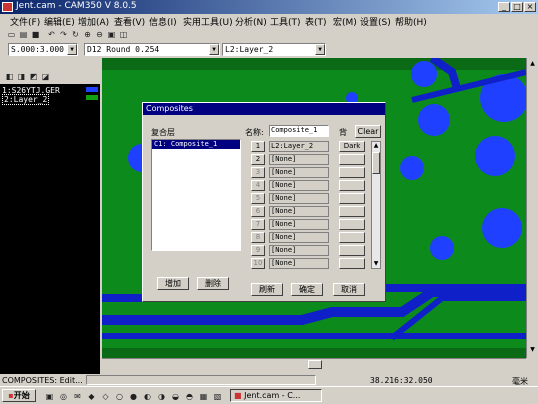 The image size is (538, 404). What do you see at coordinates (375, 21) in the screenshot?
I see `menu-settings: 设置(S)` at bounding box center [375, 21].